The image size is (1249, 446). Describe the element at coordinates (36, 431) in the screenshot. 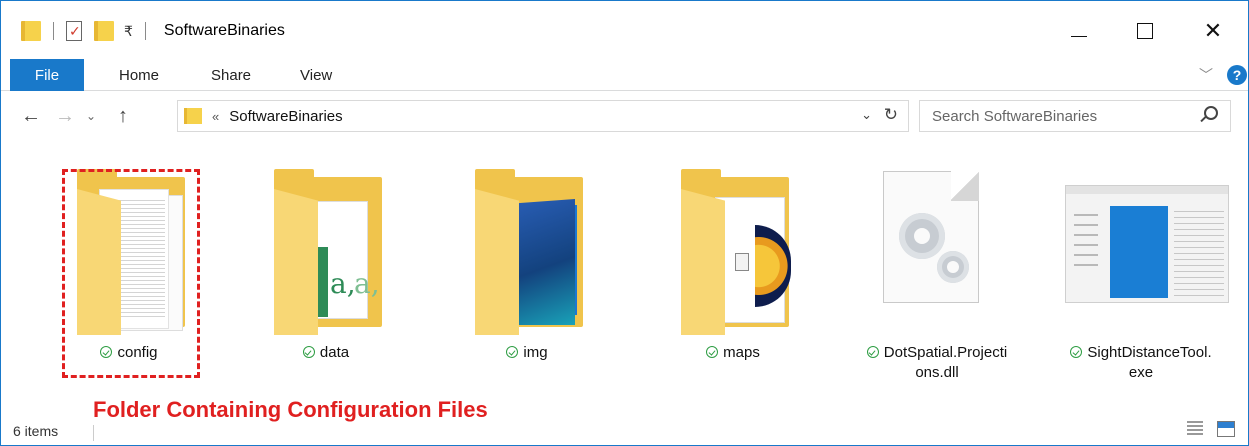

I see `status-item-count: 6 items` at that location.